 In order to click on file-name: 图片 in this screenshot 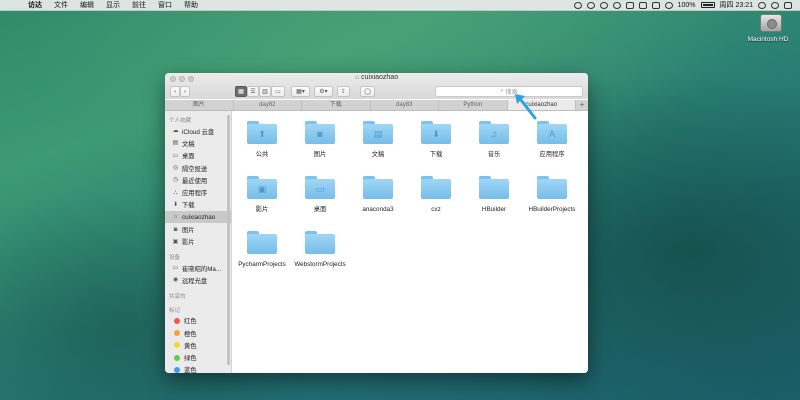, I will do `click(320, 154)`.